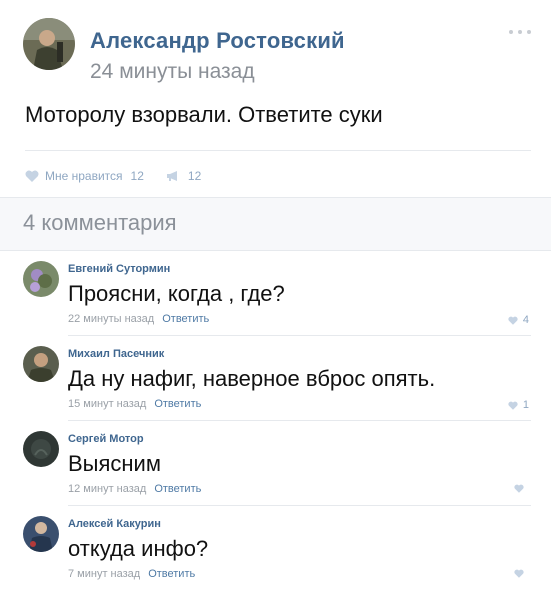 The height and width of the screenshot is (591, 551). Describe the element at coordinates (104, 574) in the screenshot. I see `comment-time: 7 минут назад` at that location.